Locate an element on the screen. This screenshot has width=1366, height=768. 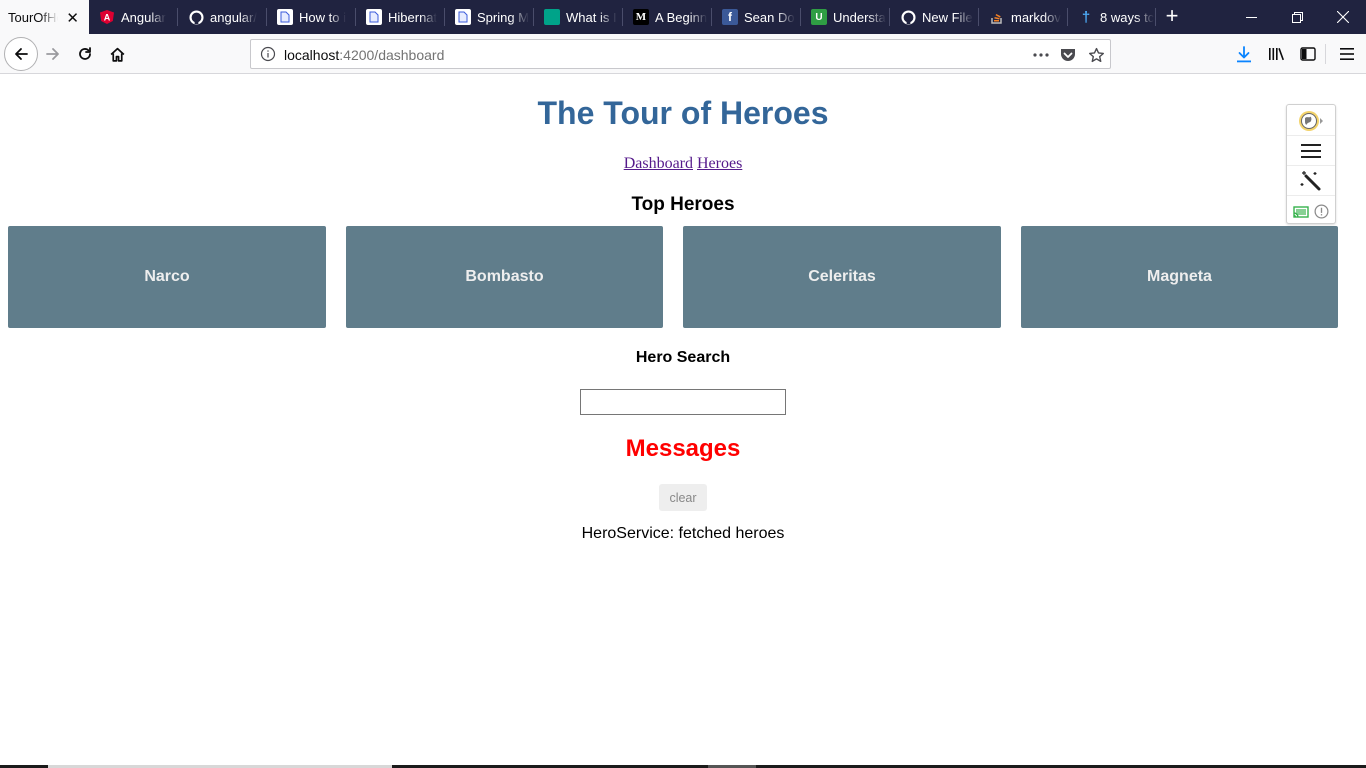
url-host: localhost is located at coordinates (312, 55).